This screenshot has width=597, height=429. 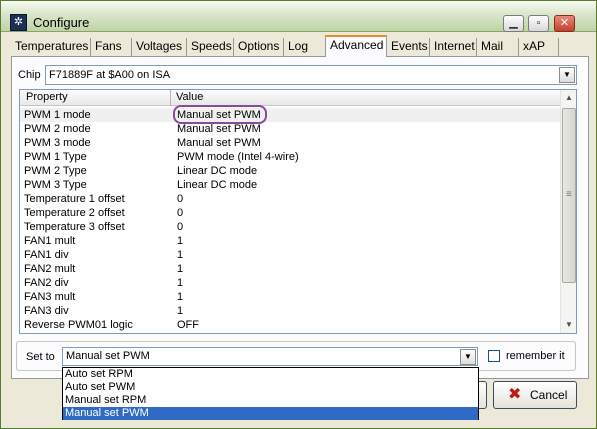 I want to click on column-divider, so click(x=170, y=98).